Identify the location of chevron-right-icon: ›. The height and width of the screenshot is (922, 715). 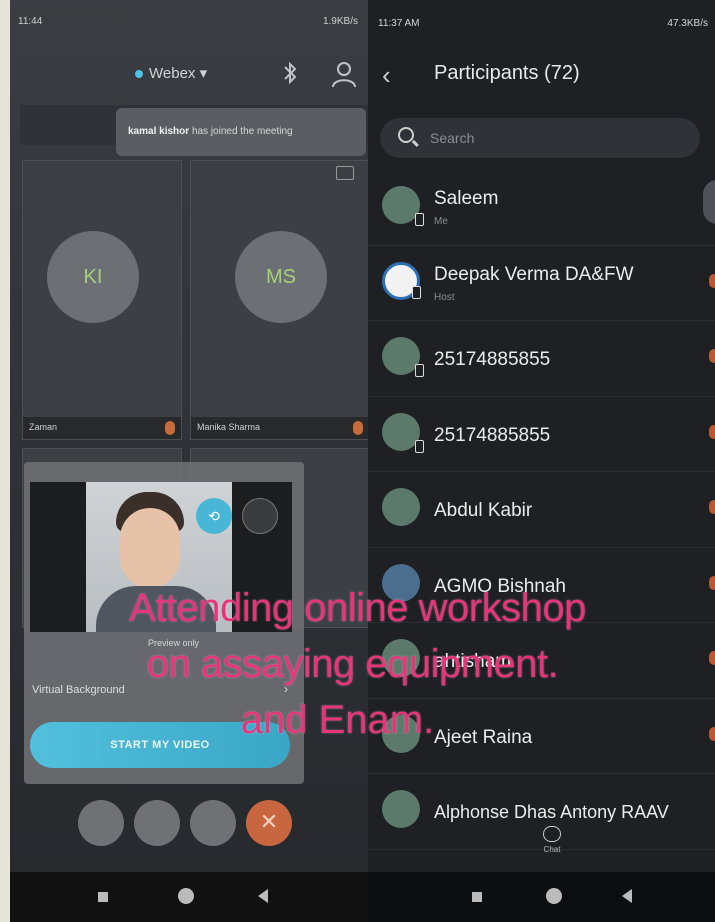
(286, 689).